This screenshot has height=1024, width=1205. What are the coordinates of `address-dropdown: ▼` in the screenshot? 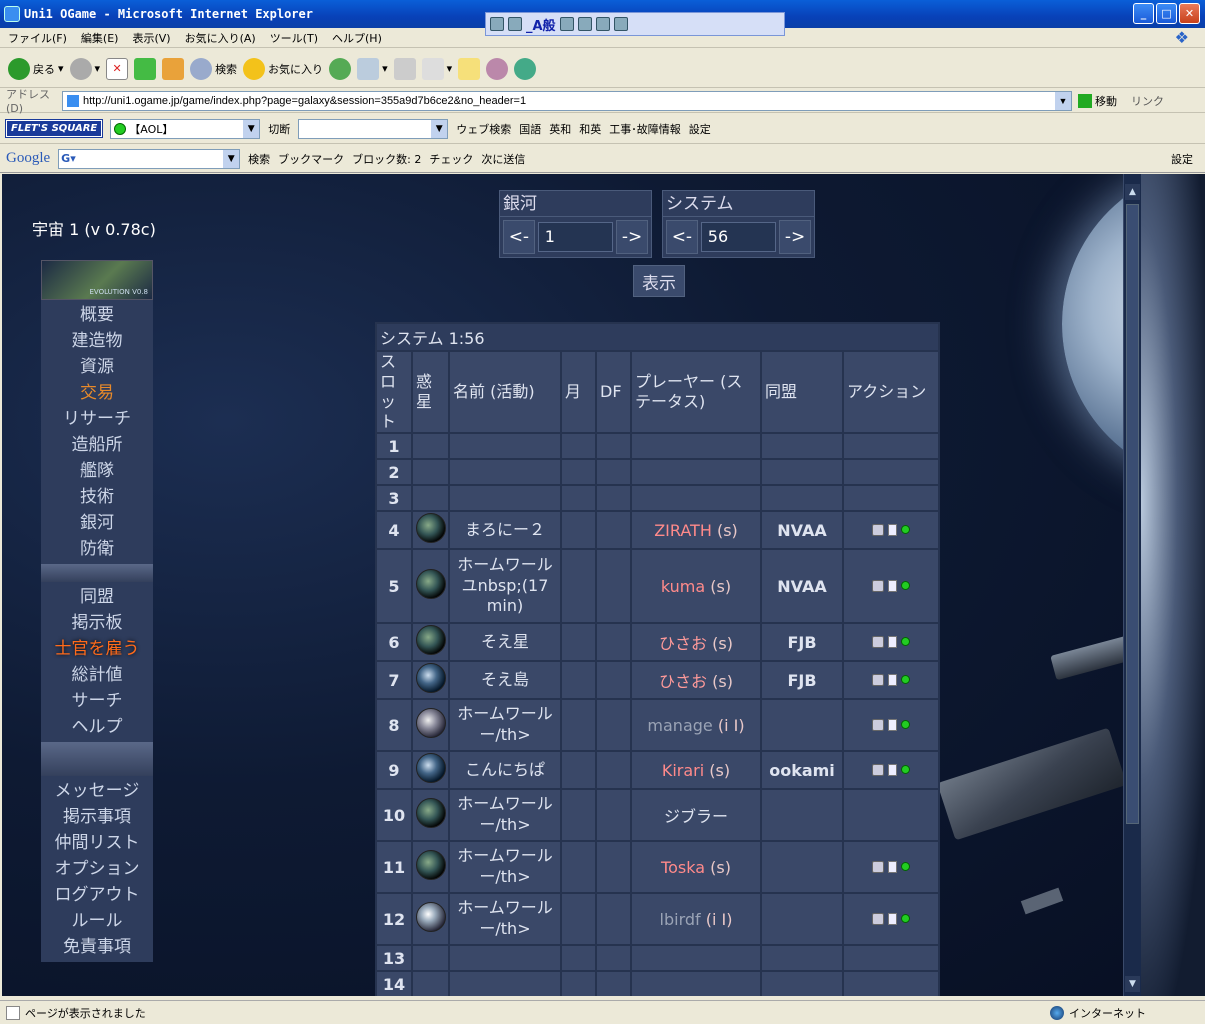 It's located at (1063, 100).